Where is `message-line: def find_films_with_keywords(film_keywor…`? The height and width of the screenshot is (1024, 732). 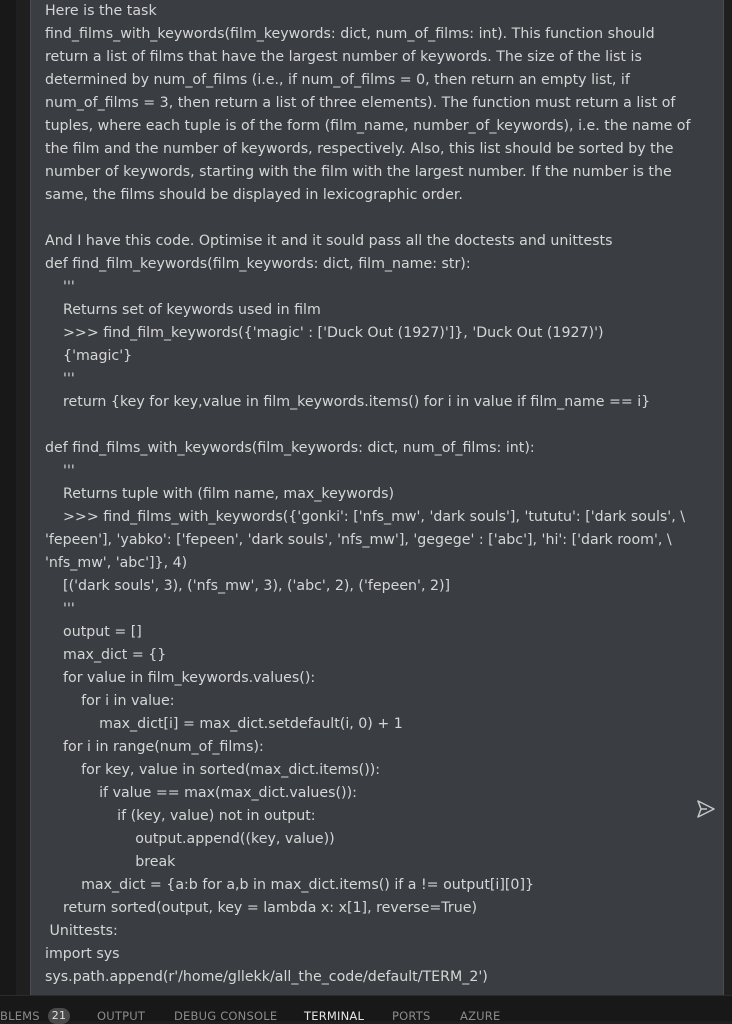 message-line: def find_films_with_keywords(film_keywor… is located at coordinates (290, 448).